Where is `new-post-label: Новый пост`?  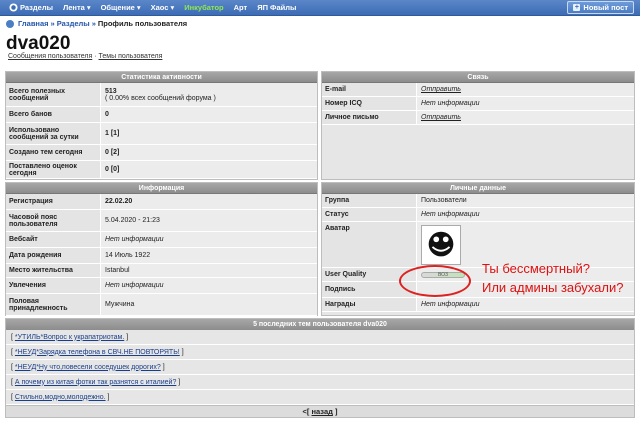
new-post-label: Новый пост is located at coordinates (605, 7).